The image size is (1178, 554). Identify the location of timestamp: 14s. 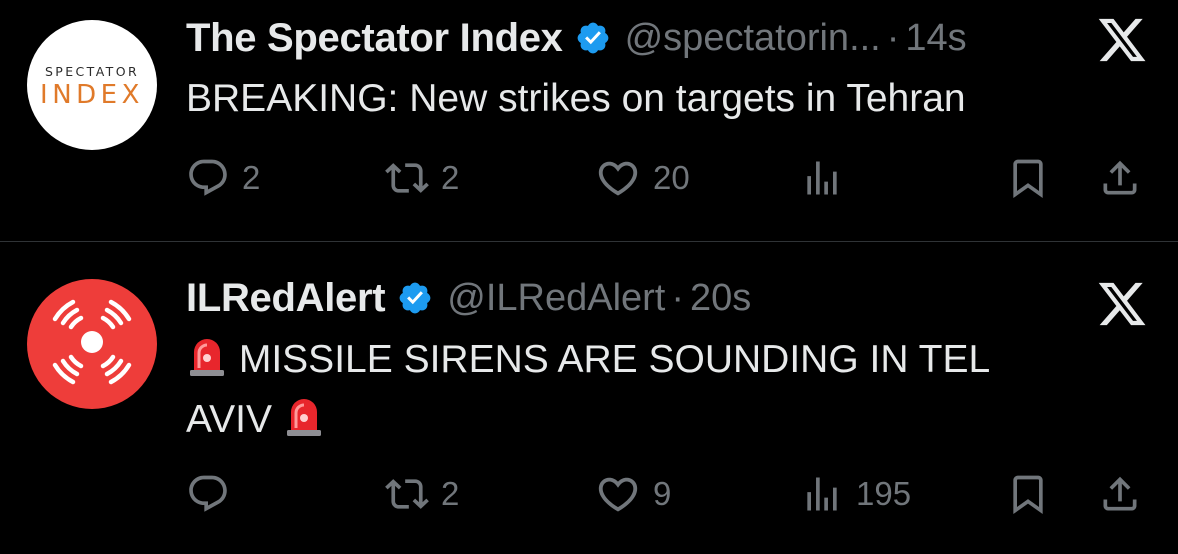
(935, 38).